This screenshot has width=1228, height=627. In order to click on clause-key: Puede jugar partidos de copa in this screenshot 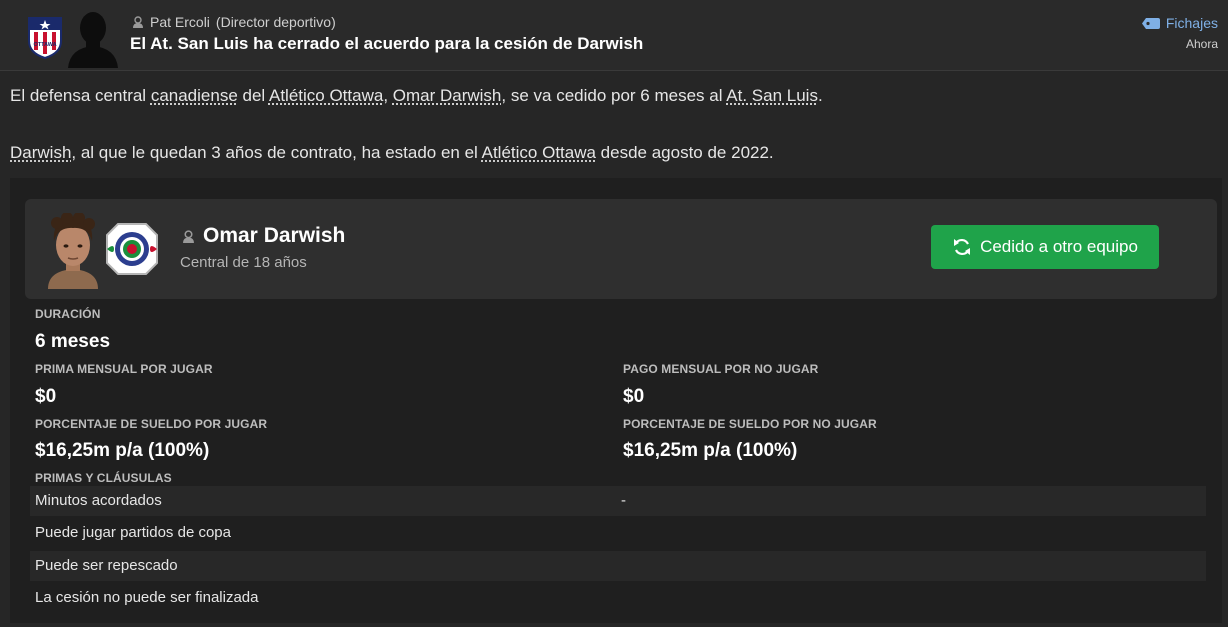, I will do `click(133, 532)`.